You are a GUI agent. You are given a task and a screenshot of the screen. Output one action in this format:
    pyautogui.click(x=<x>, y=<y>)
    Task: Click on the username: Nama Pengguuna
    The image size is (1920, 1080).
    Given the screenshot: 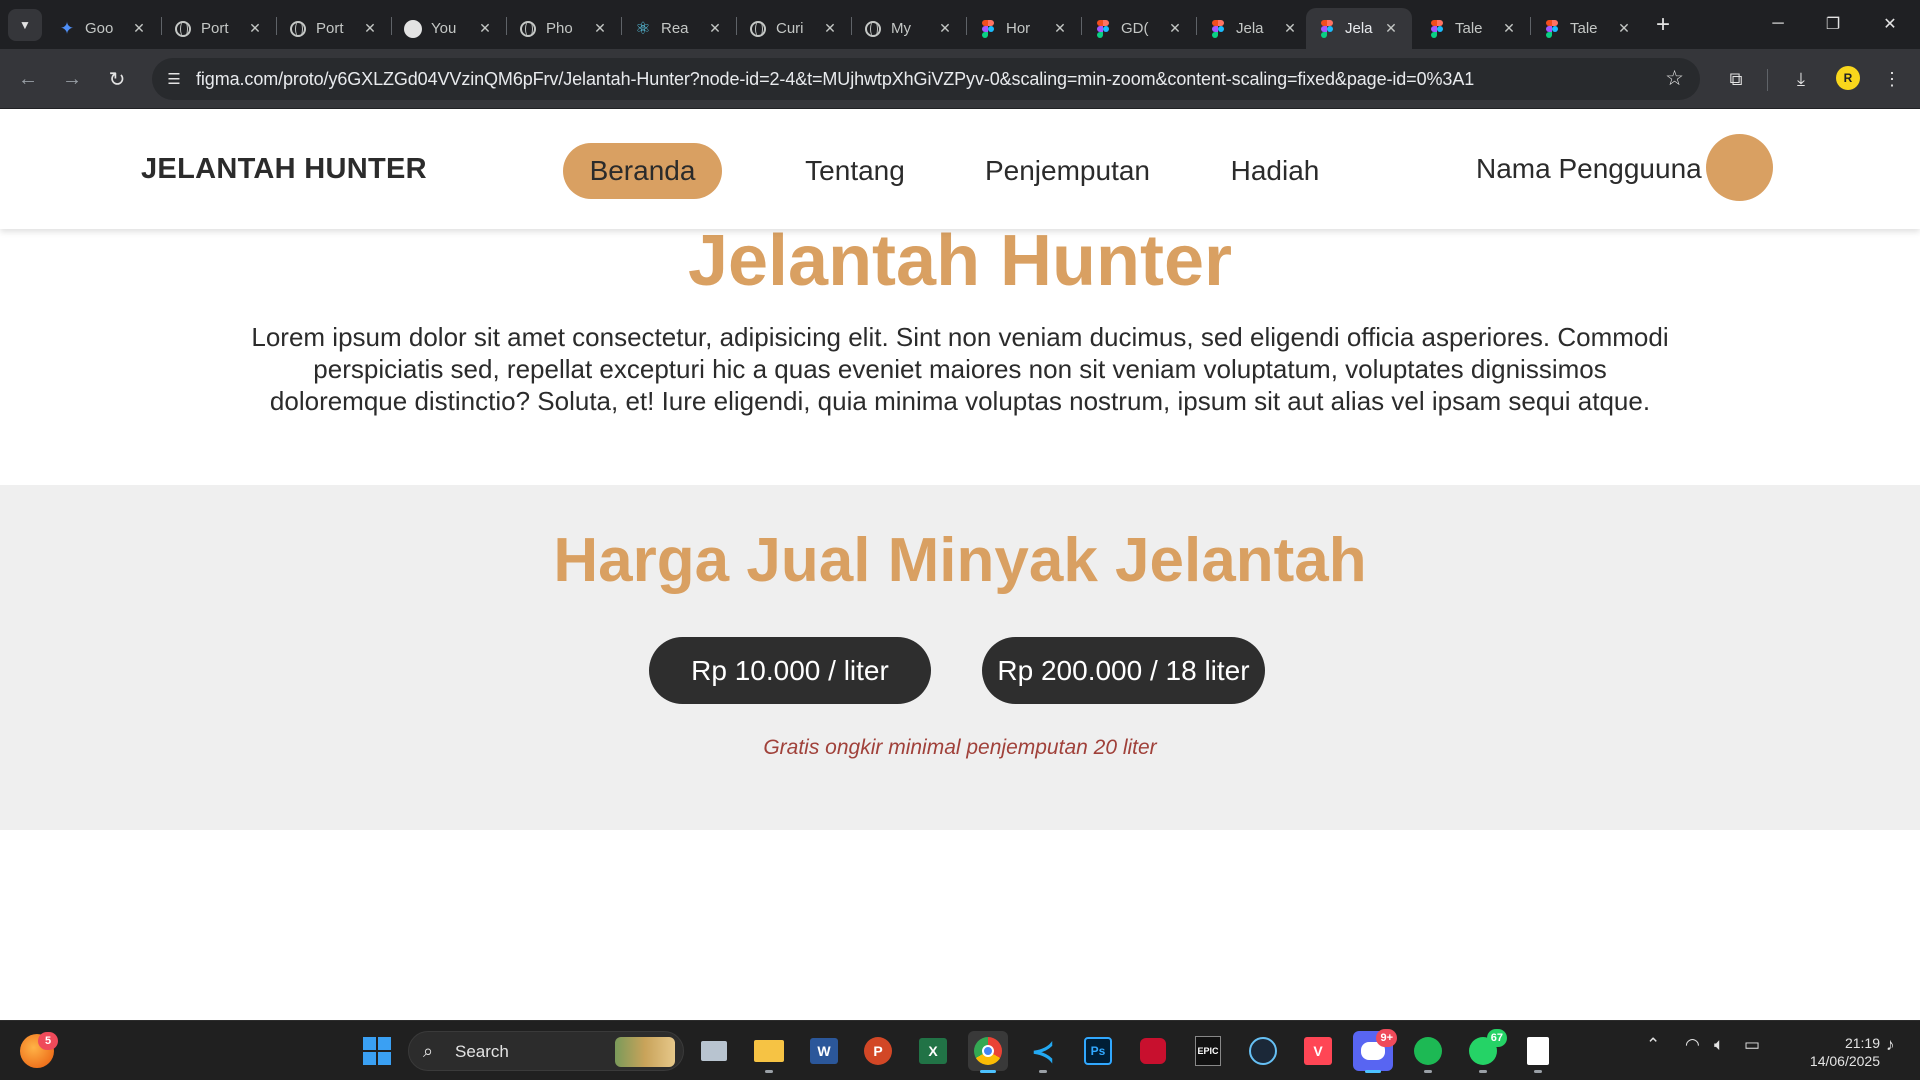 What is the action you would take?
    pyautogui.click(x=1589, y=169)
    